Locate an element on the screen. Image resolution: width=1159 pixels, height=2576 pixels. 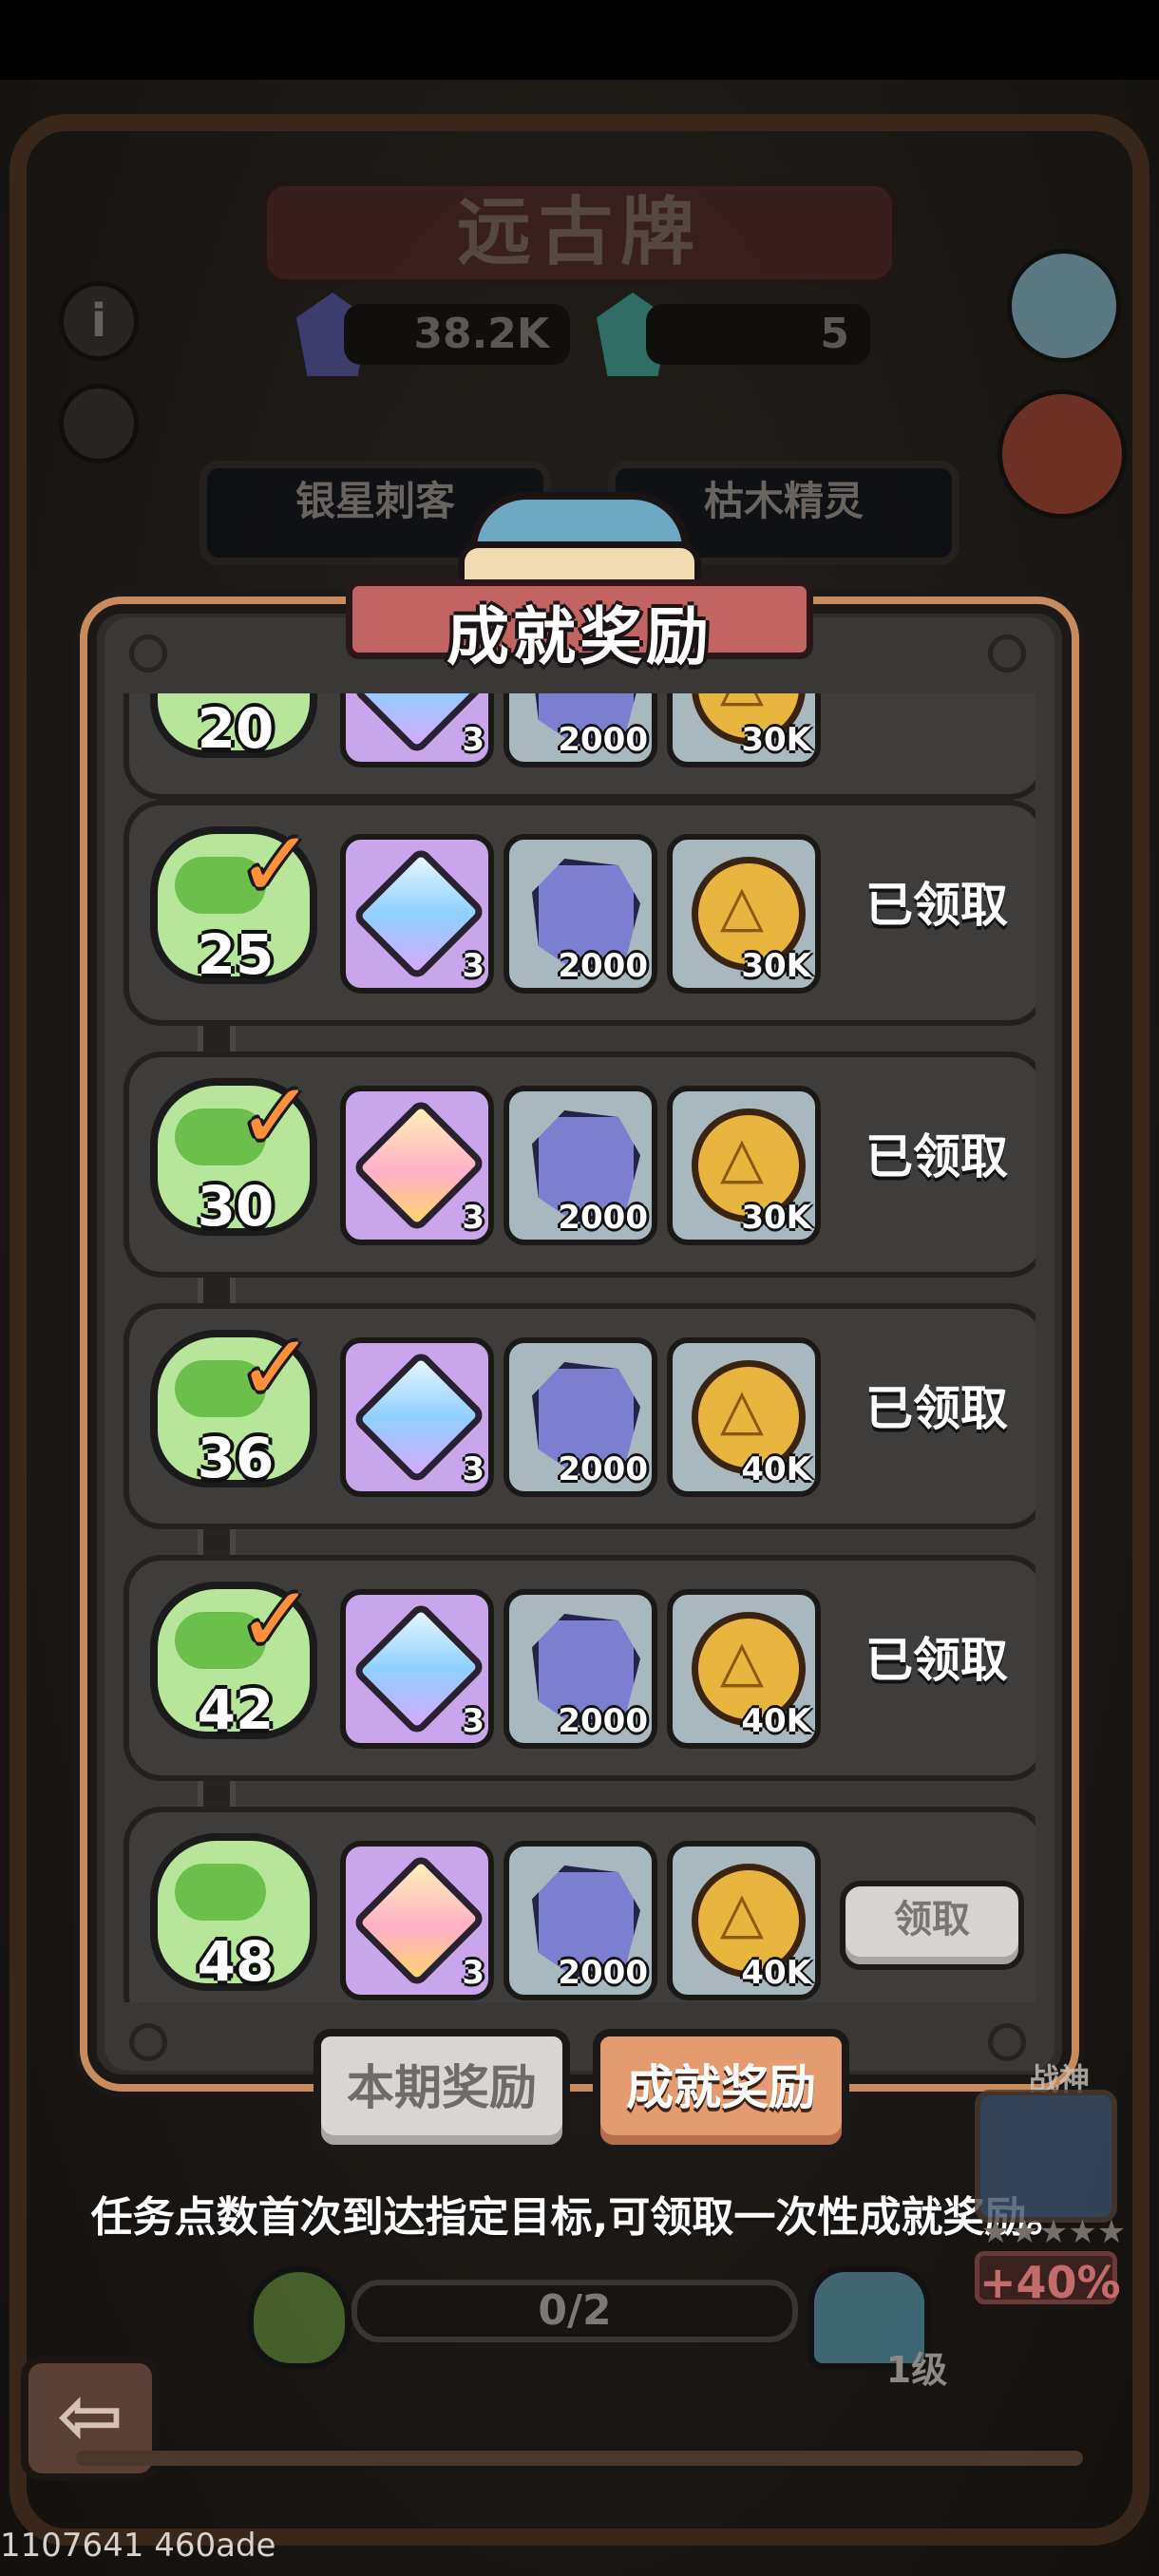
boost-percent: +40% is located at coordinates (1048, 2279).